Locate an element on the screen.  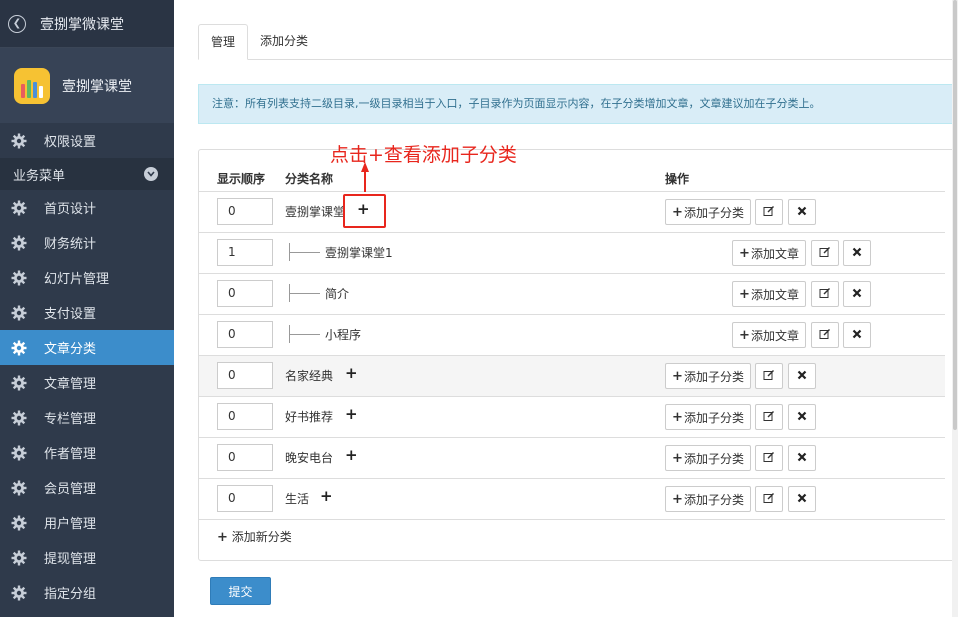
tab-add-category: 添加分类 is located at coordinates (284, 42).